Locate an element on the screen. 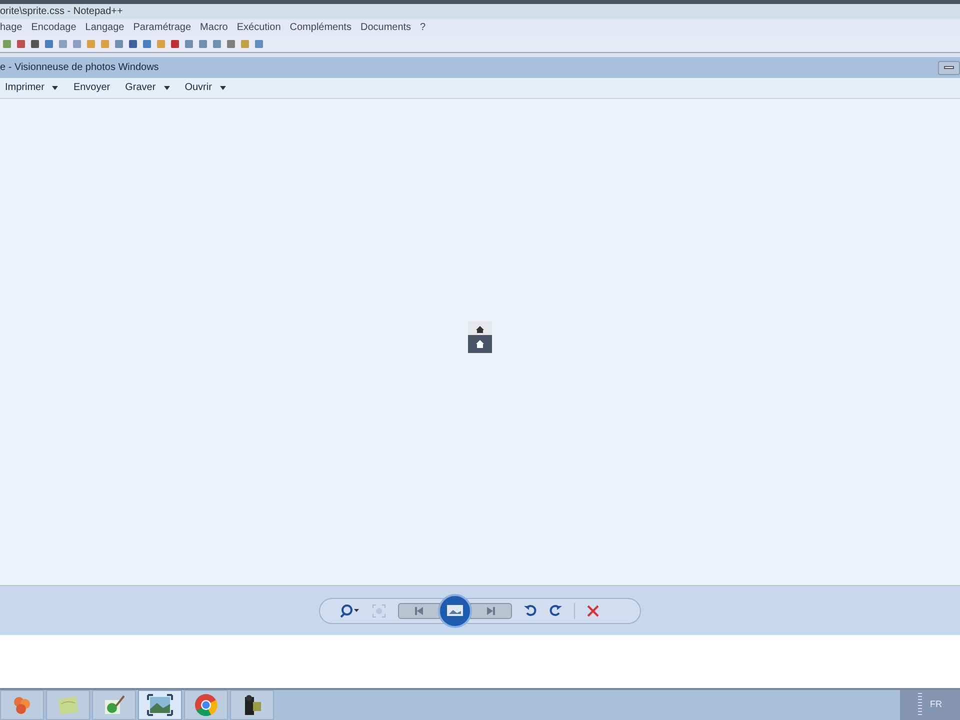 The height and width of the screenshot is (720, 960). next-button is located at coordinates (491, 610).